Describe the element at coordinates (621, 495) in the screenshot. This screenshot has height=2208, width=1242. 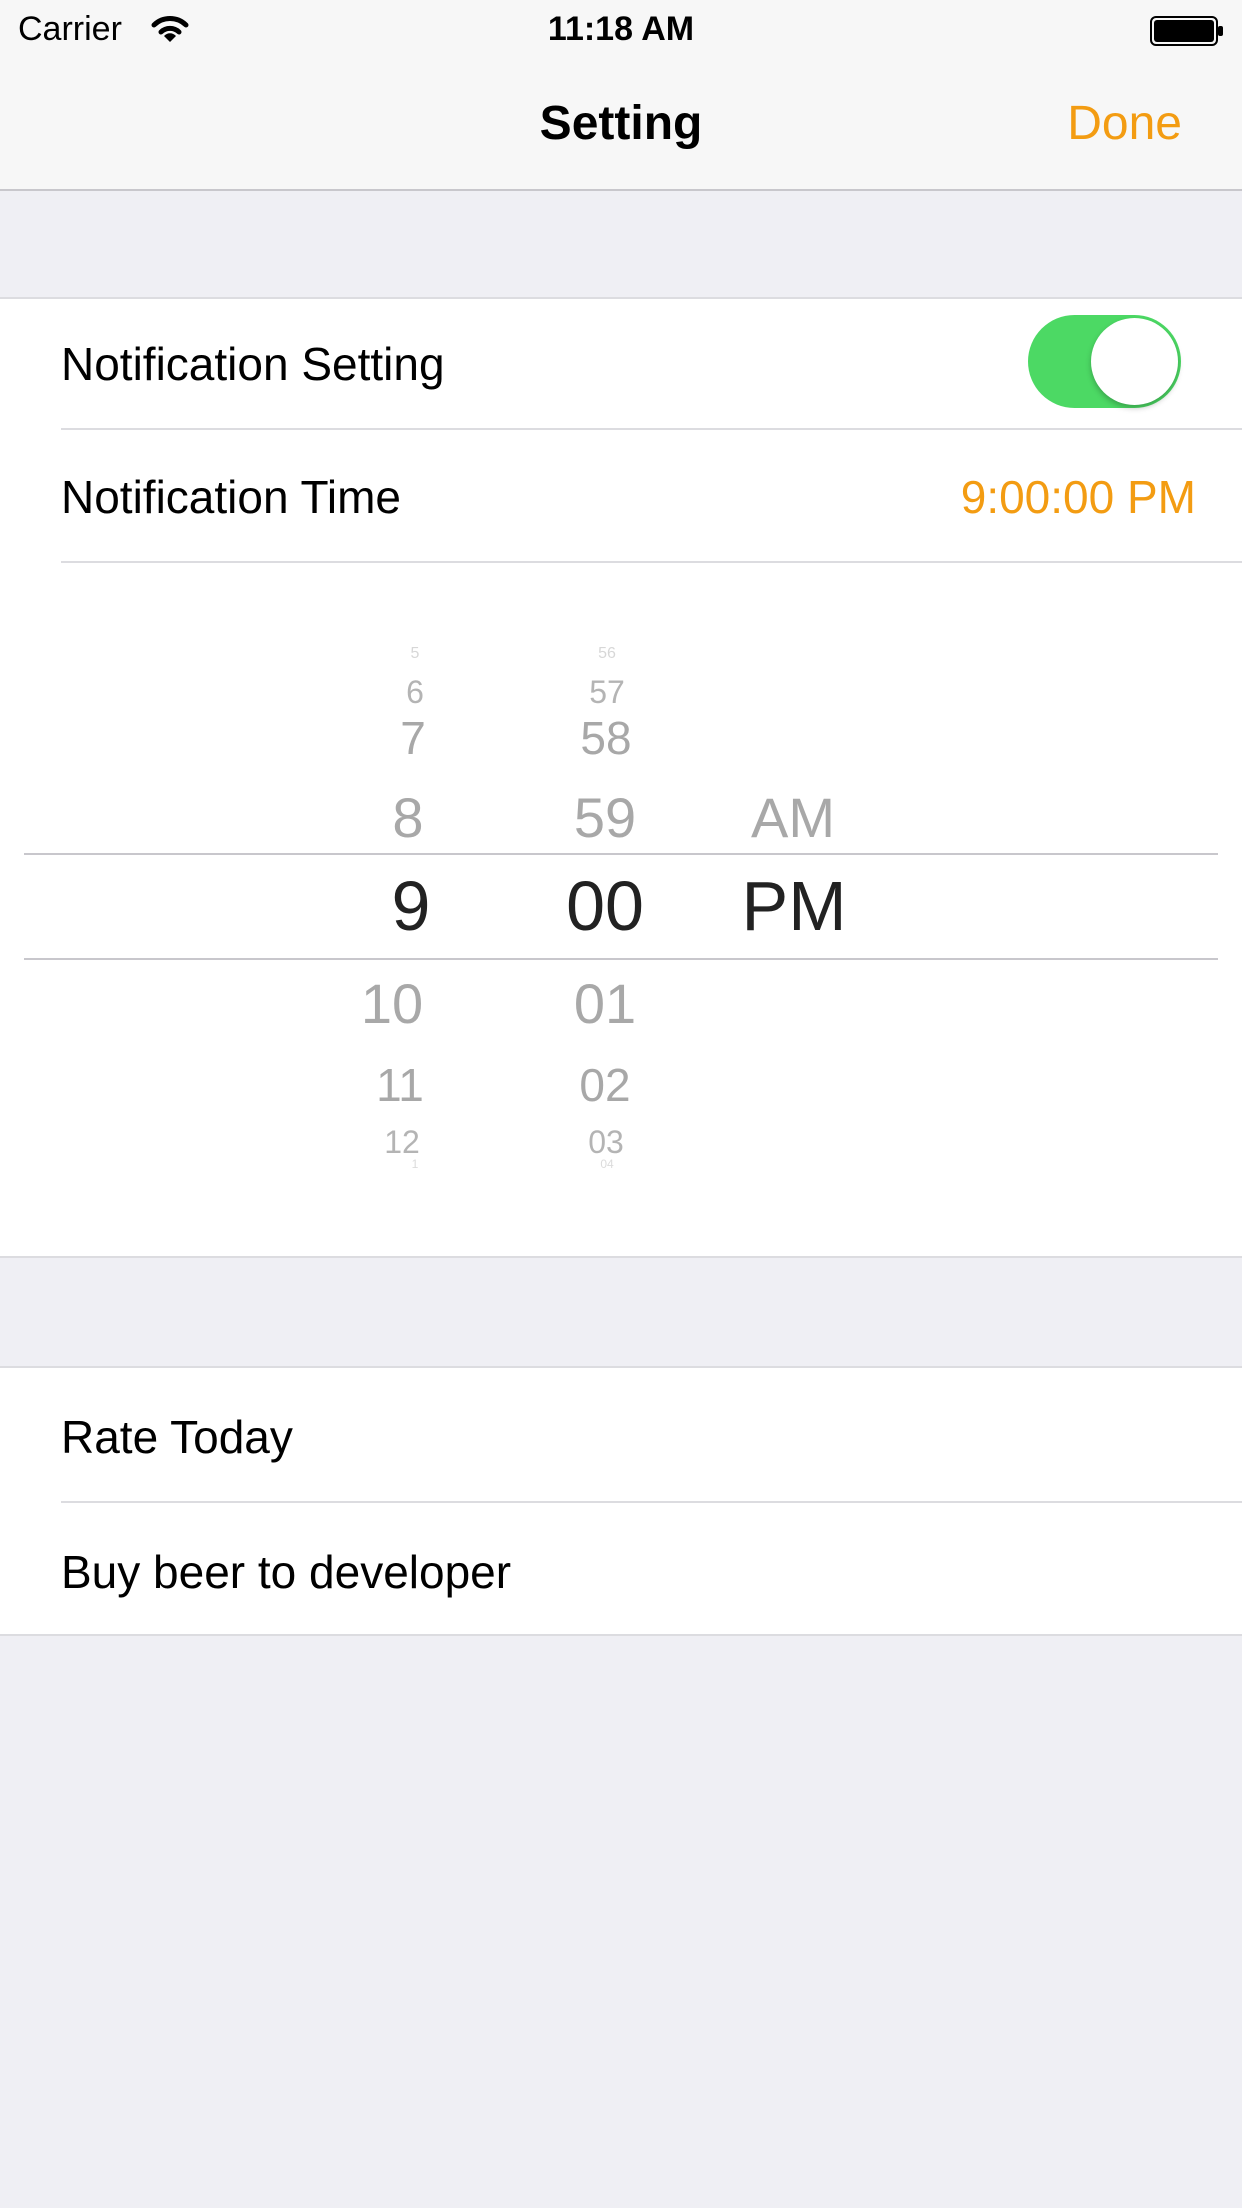
I see `notification-time-row: Notification Time 9:00:00 PM` at that location.